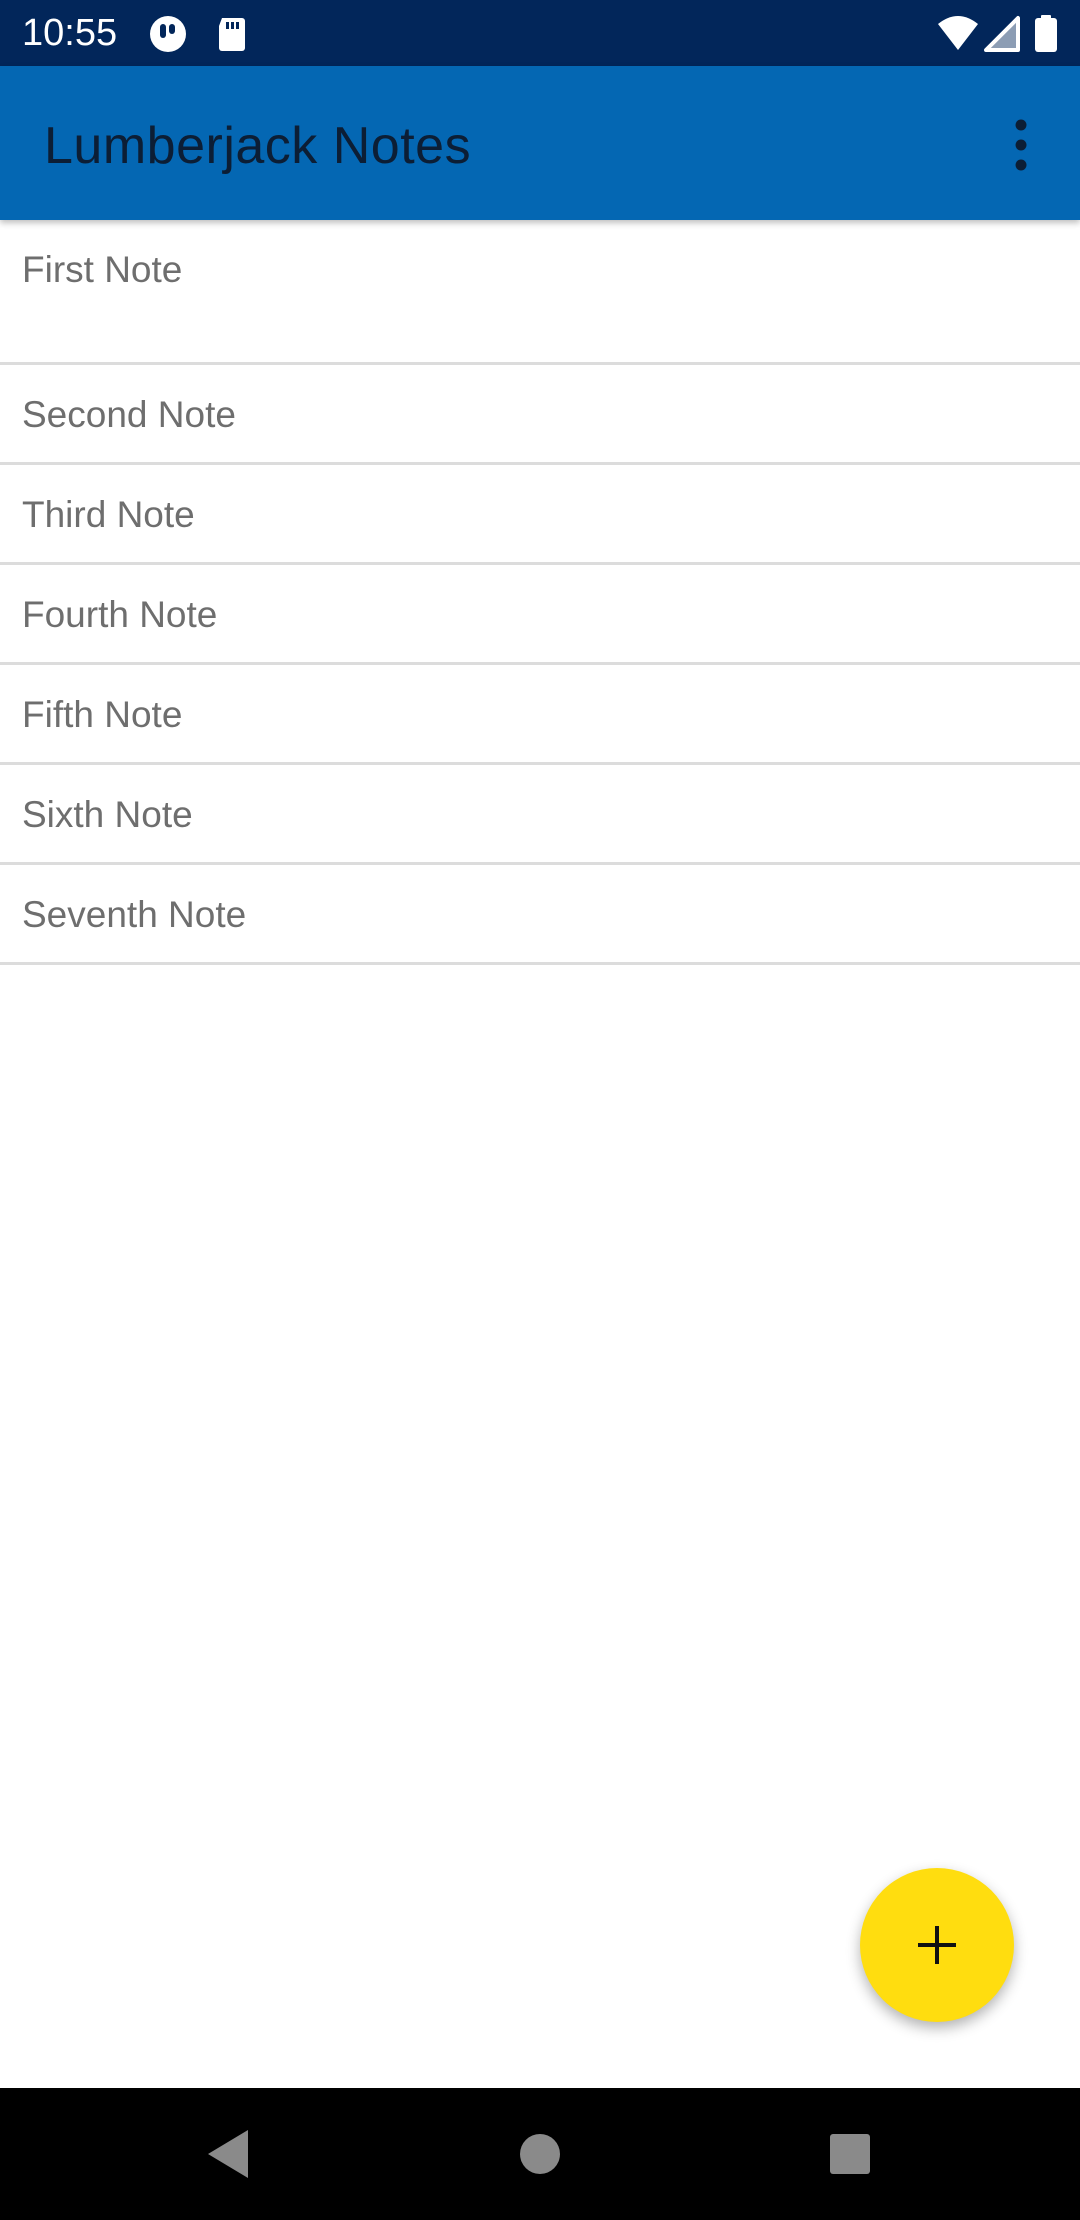 This screenshot has width=1080, height=2220. Describe the element at coordinates (129, 414) in the screenshot. I see `note-title: Second Note` at that location.